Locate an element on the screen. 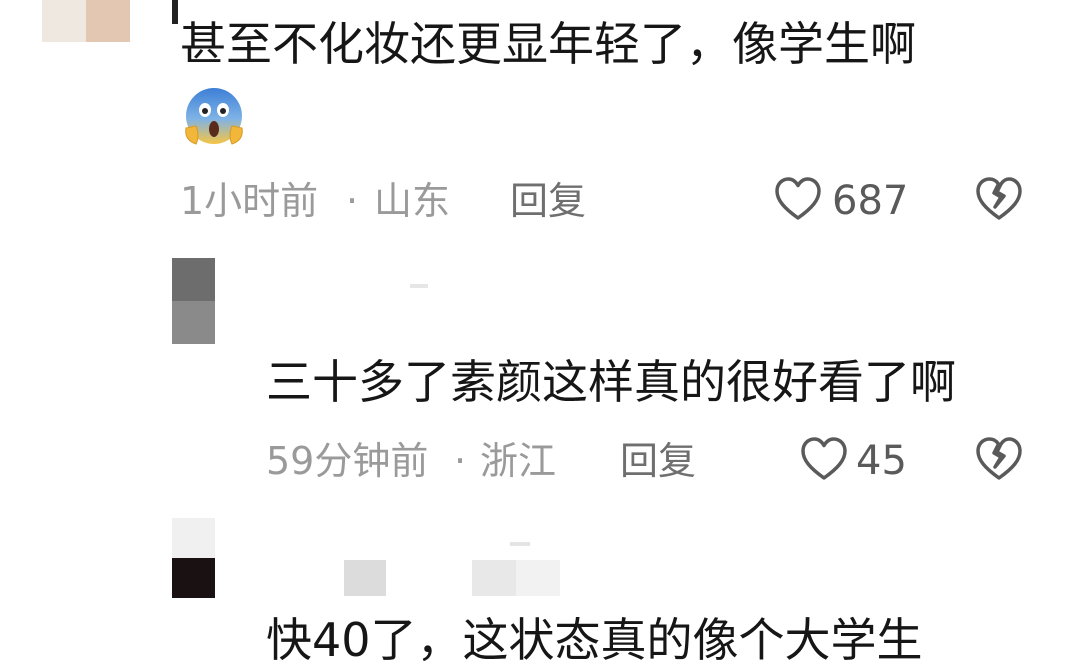 The height and width of the screenshot is (672, 1080). username-edge is located at coordinates (175, 12).